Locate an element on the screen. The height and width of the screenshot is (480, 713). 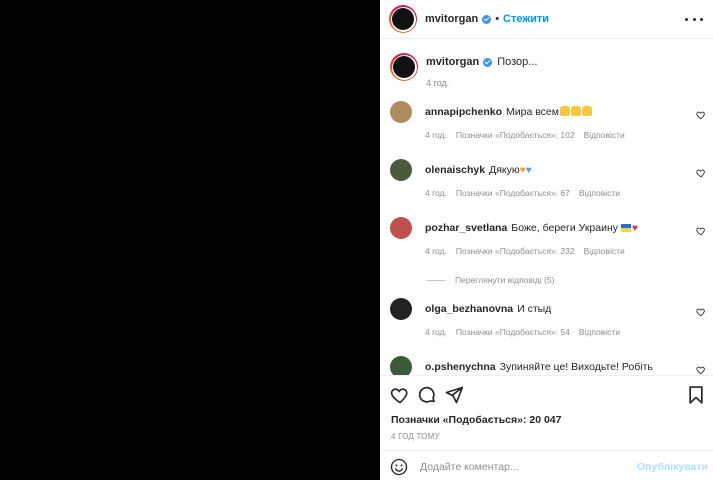
comment-text: И стыд is located at coordinates (534, 309).